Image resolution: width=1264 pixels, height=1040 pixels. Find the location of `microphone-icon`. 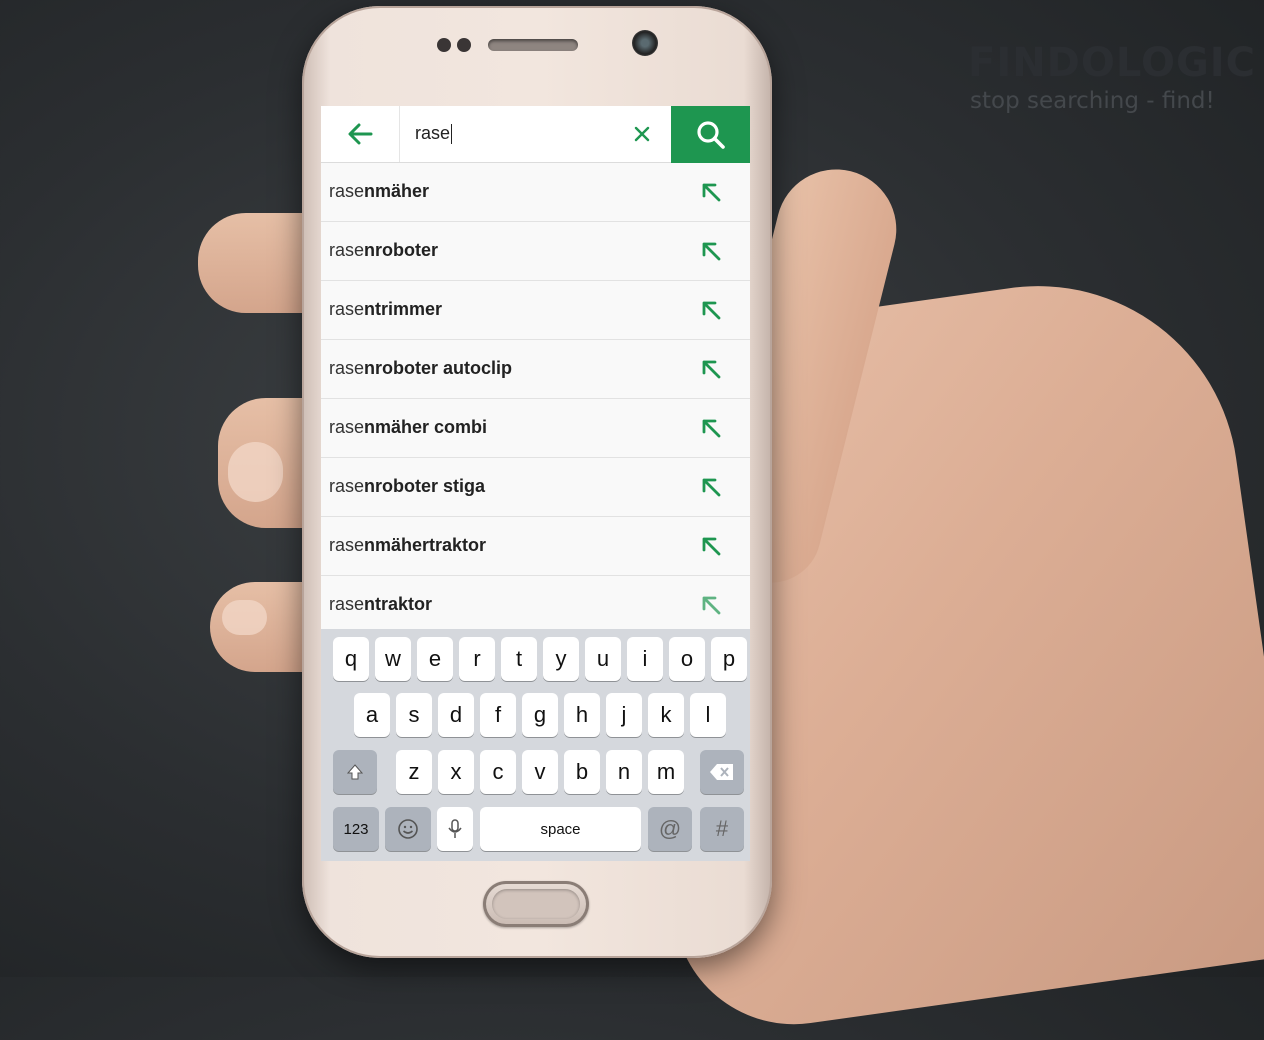

microphone-icon is located at coordinates (455, 828).